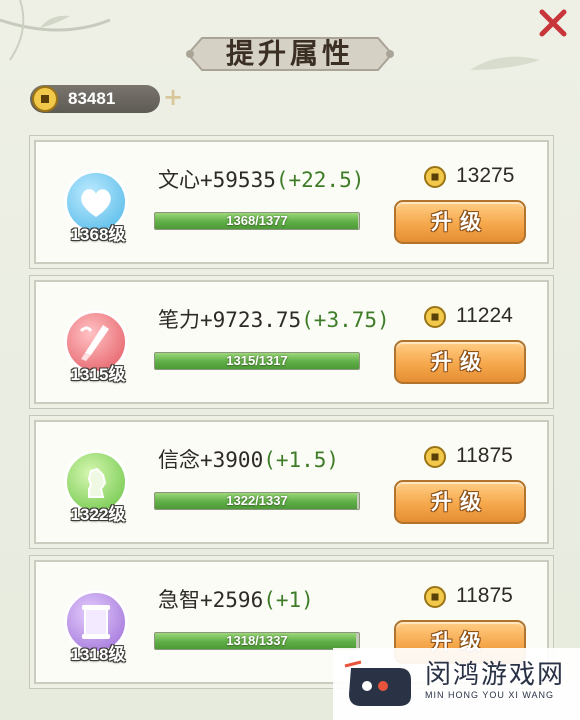  Describe the element at coordinates (230, 320) in the screenshot. I see `attribute-value: 笔力+9723.75` at that location.